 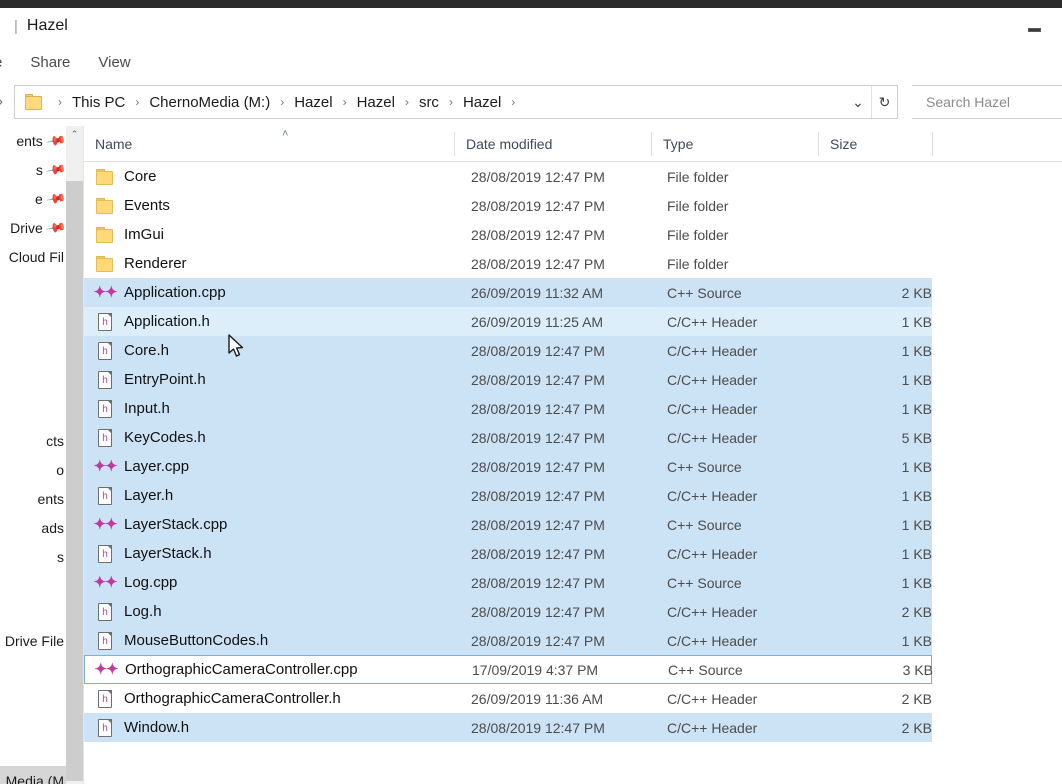 What do you see at coordinates (269, 583) in the screenshot?
I see `cell-name: ✦✦ Log.cpp` at bounding box center [269, 583].